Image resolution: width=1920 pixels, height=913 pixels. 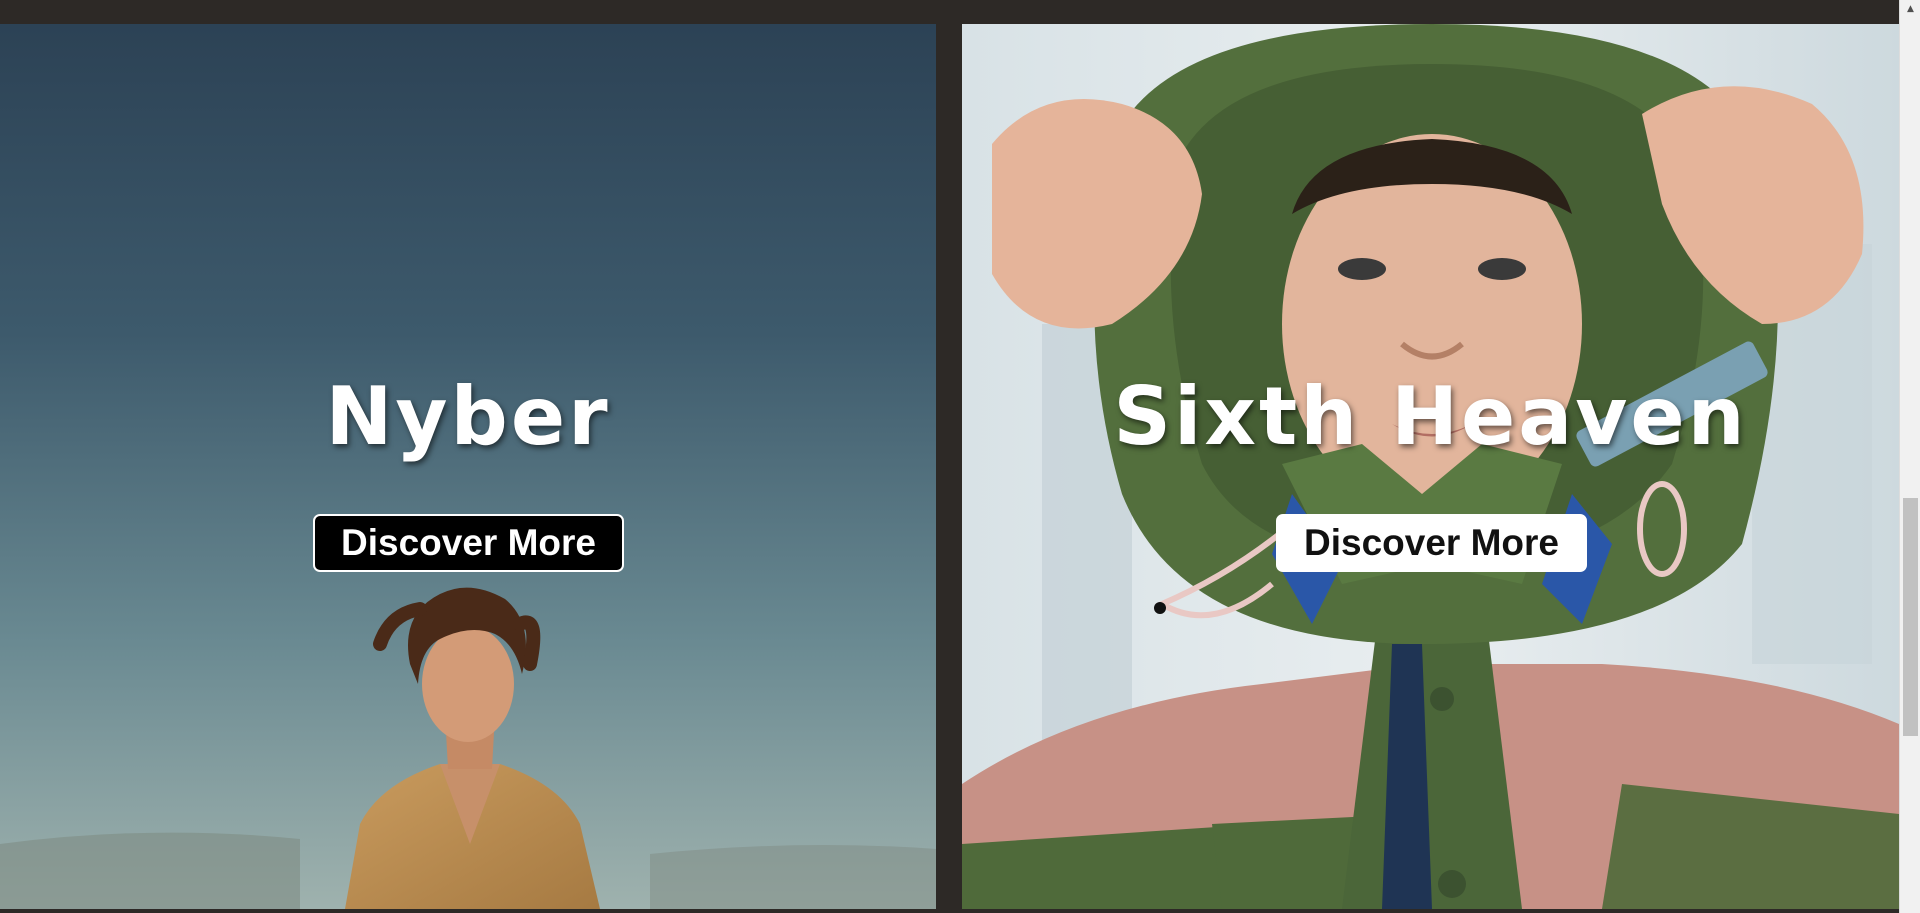 What do you see at coordinates (1431, 543) in the screenshot?
I see `discover-more-button-sixth-heaven: Discover More` at bounding box center [1431, 543].